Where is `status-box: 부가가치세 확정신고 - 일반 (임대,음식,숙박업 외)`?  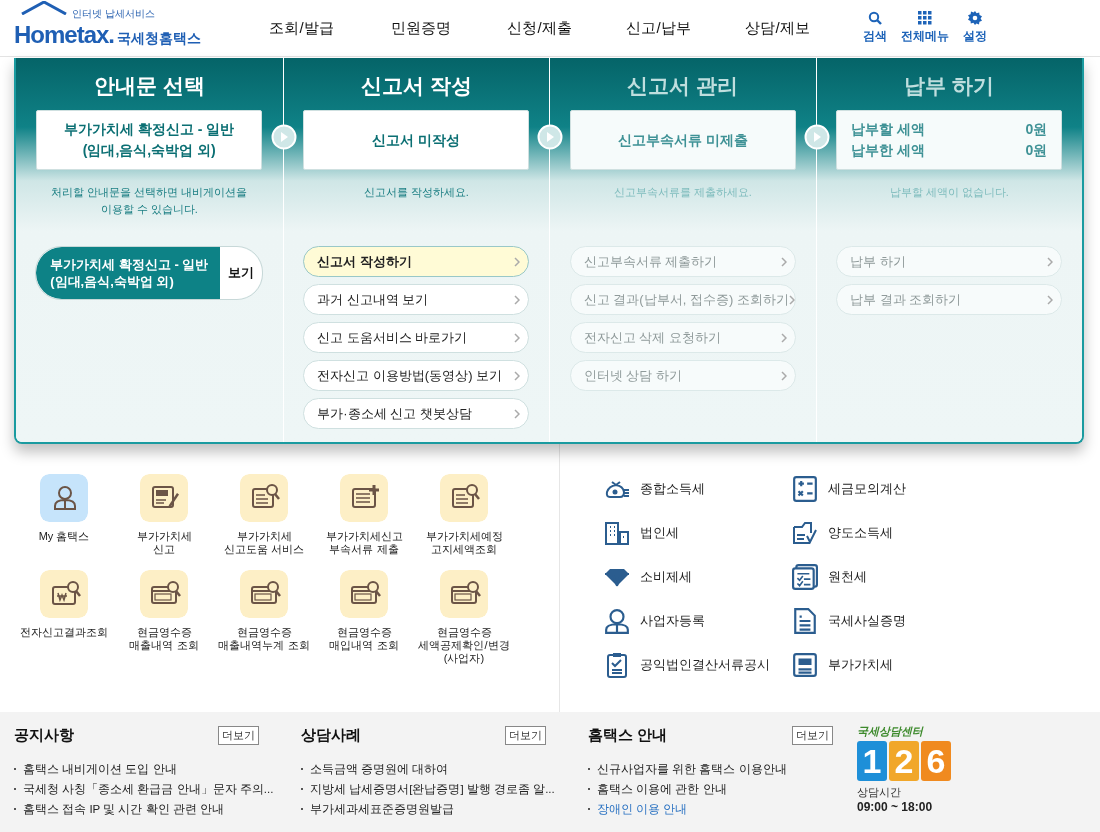 status-box: 부가가치세 확정신고 - 일반 (임대,음식,숙박업 외) is located at coordinates (149, 140).